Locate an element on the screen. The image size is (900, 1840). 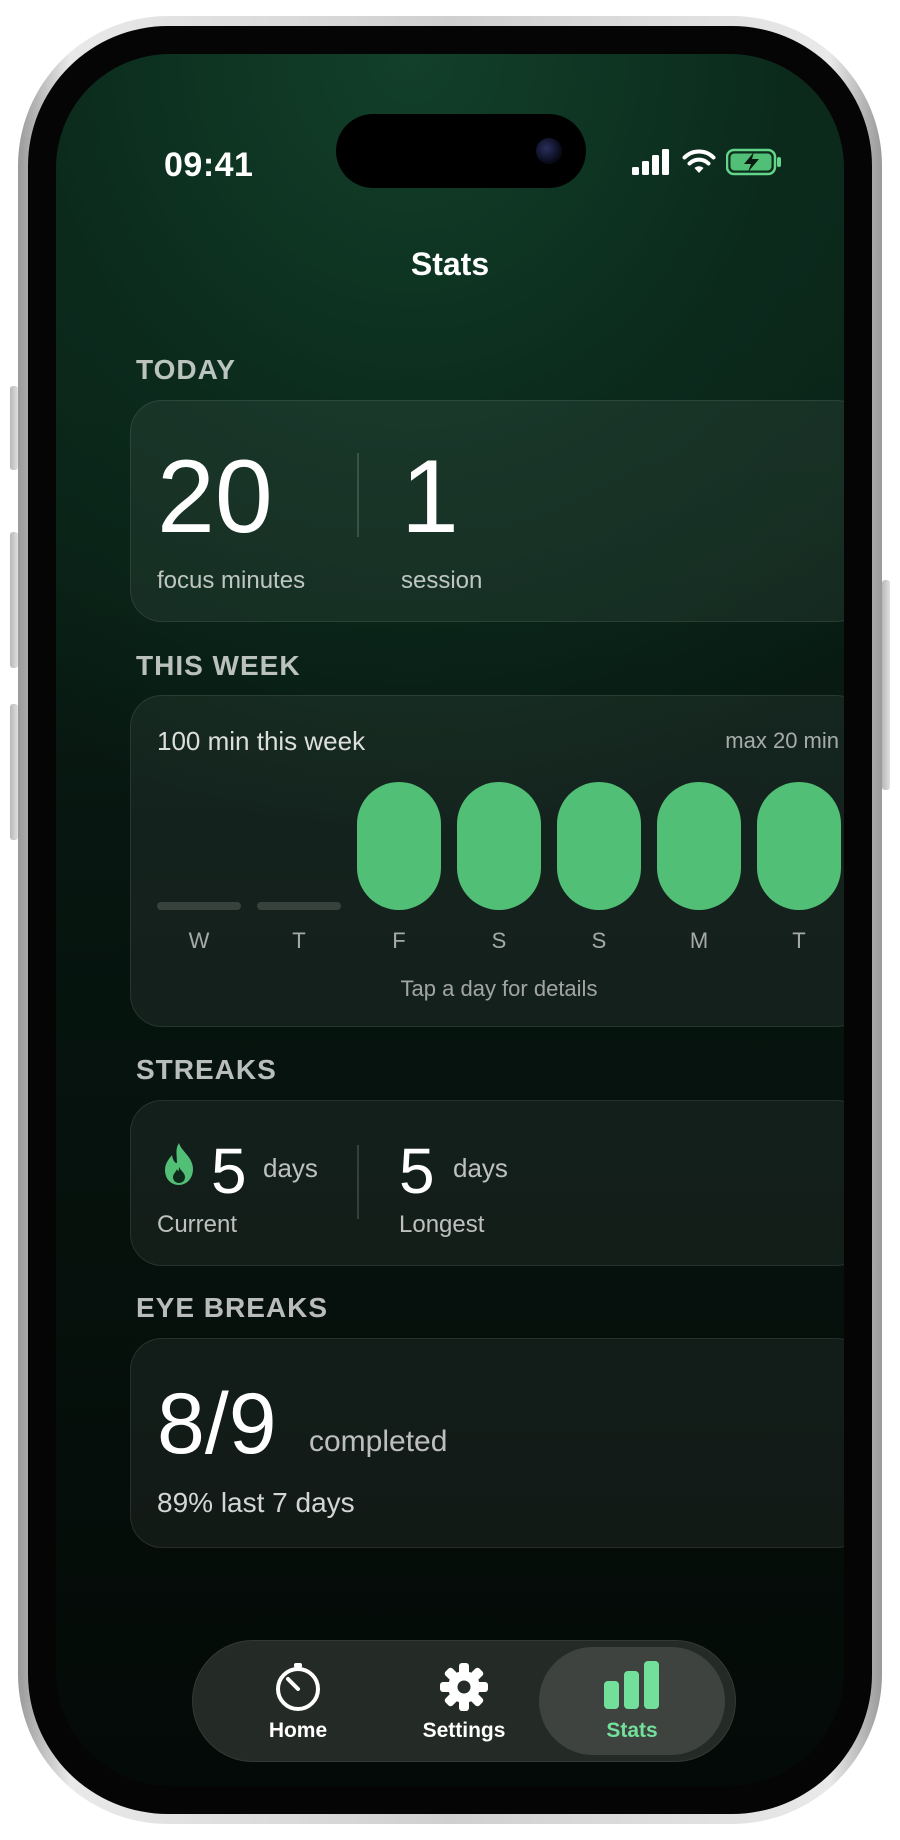
tab-stats: Stats is located at coordinates (632, 1701).